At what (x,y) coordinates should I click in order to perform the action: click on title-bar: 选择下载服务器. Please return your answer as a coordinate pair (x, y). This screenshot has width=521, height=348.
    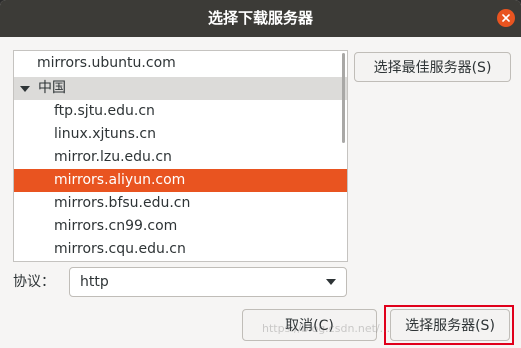
    Looking at the image, I should click on (260, 18).